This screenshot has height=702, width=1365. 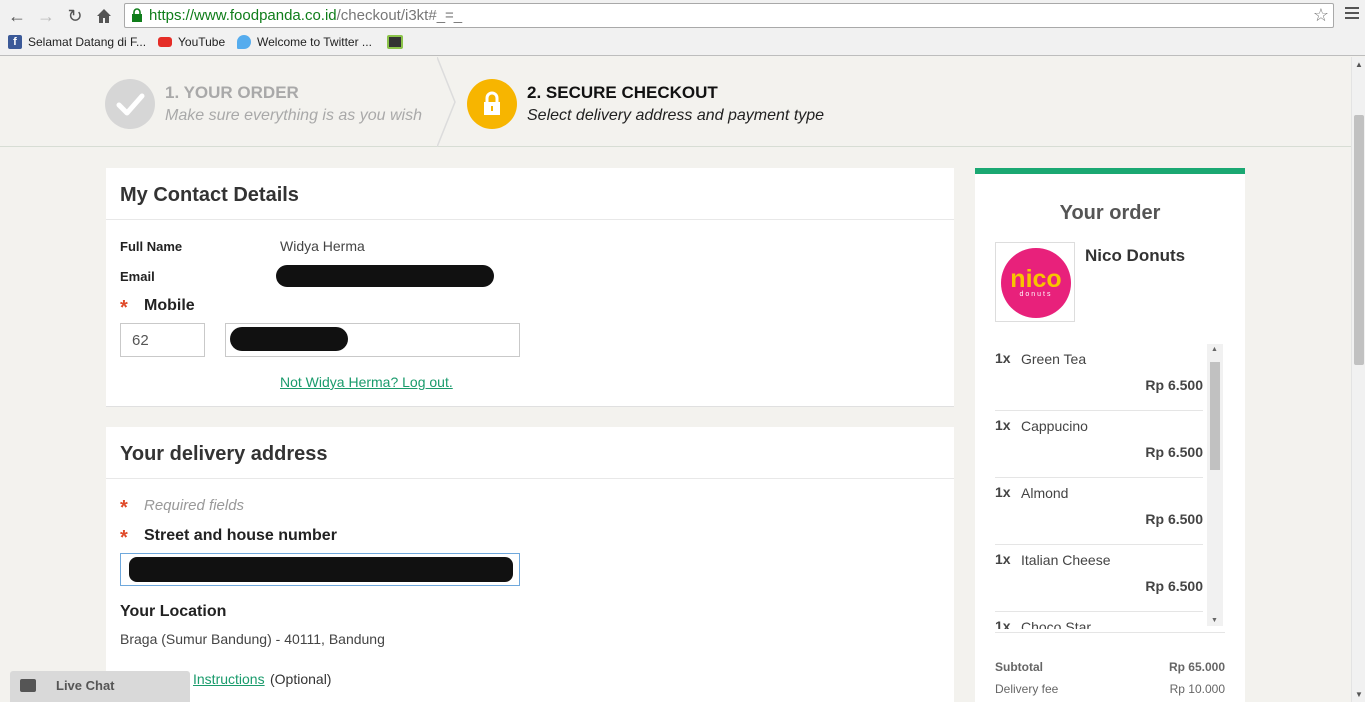 I want to click on bookmark-youtube: YouTube, so click(x=191, y=42).